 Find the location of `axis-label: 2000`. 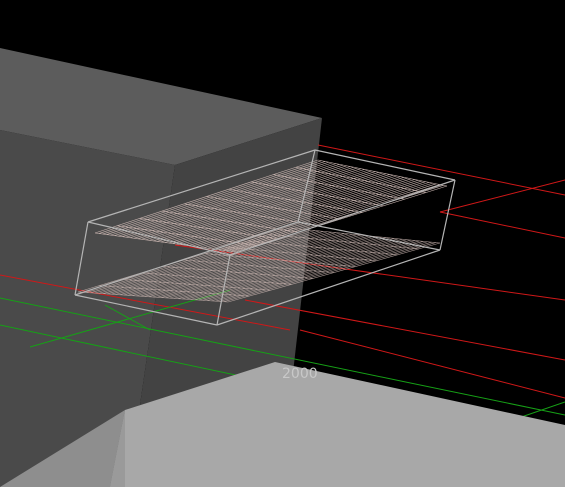

axis-label: 2000 is located at coordinates (300, 374).